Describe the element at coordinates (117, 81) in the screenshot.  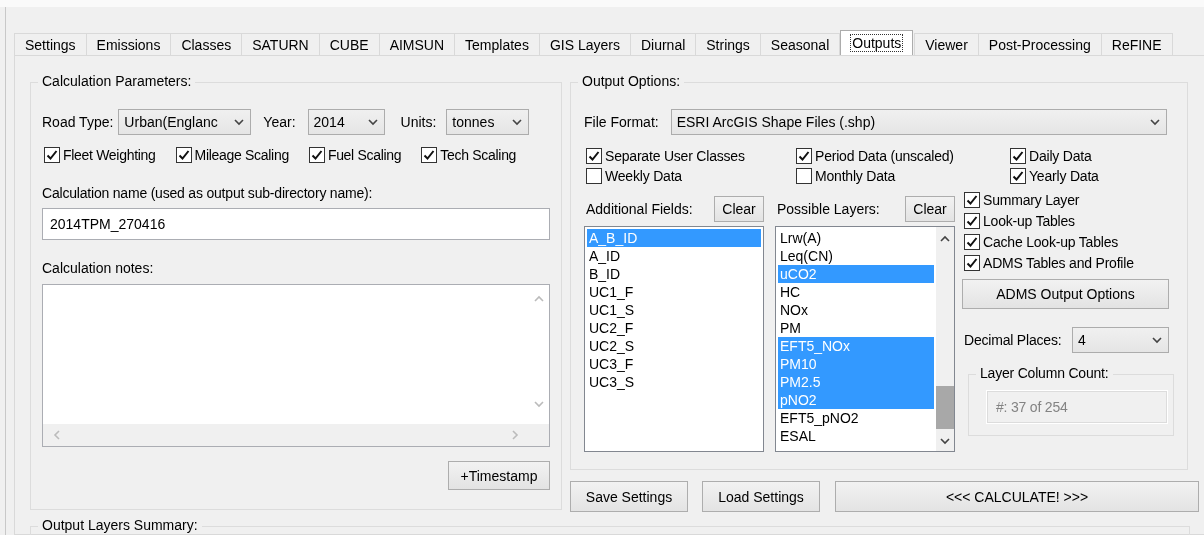
I see `group-title: Calculation Parameters:` at that location.